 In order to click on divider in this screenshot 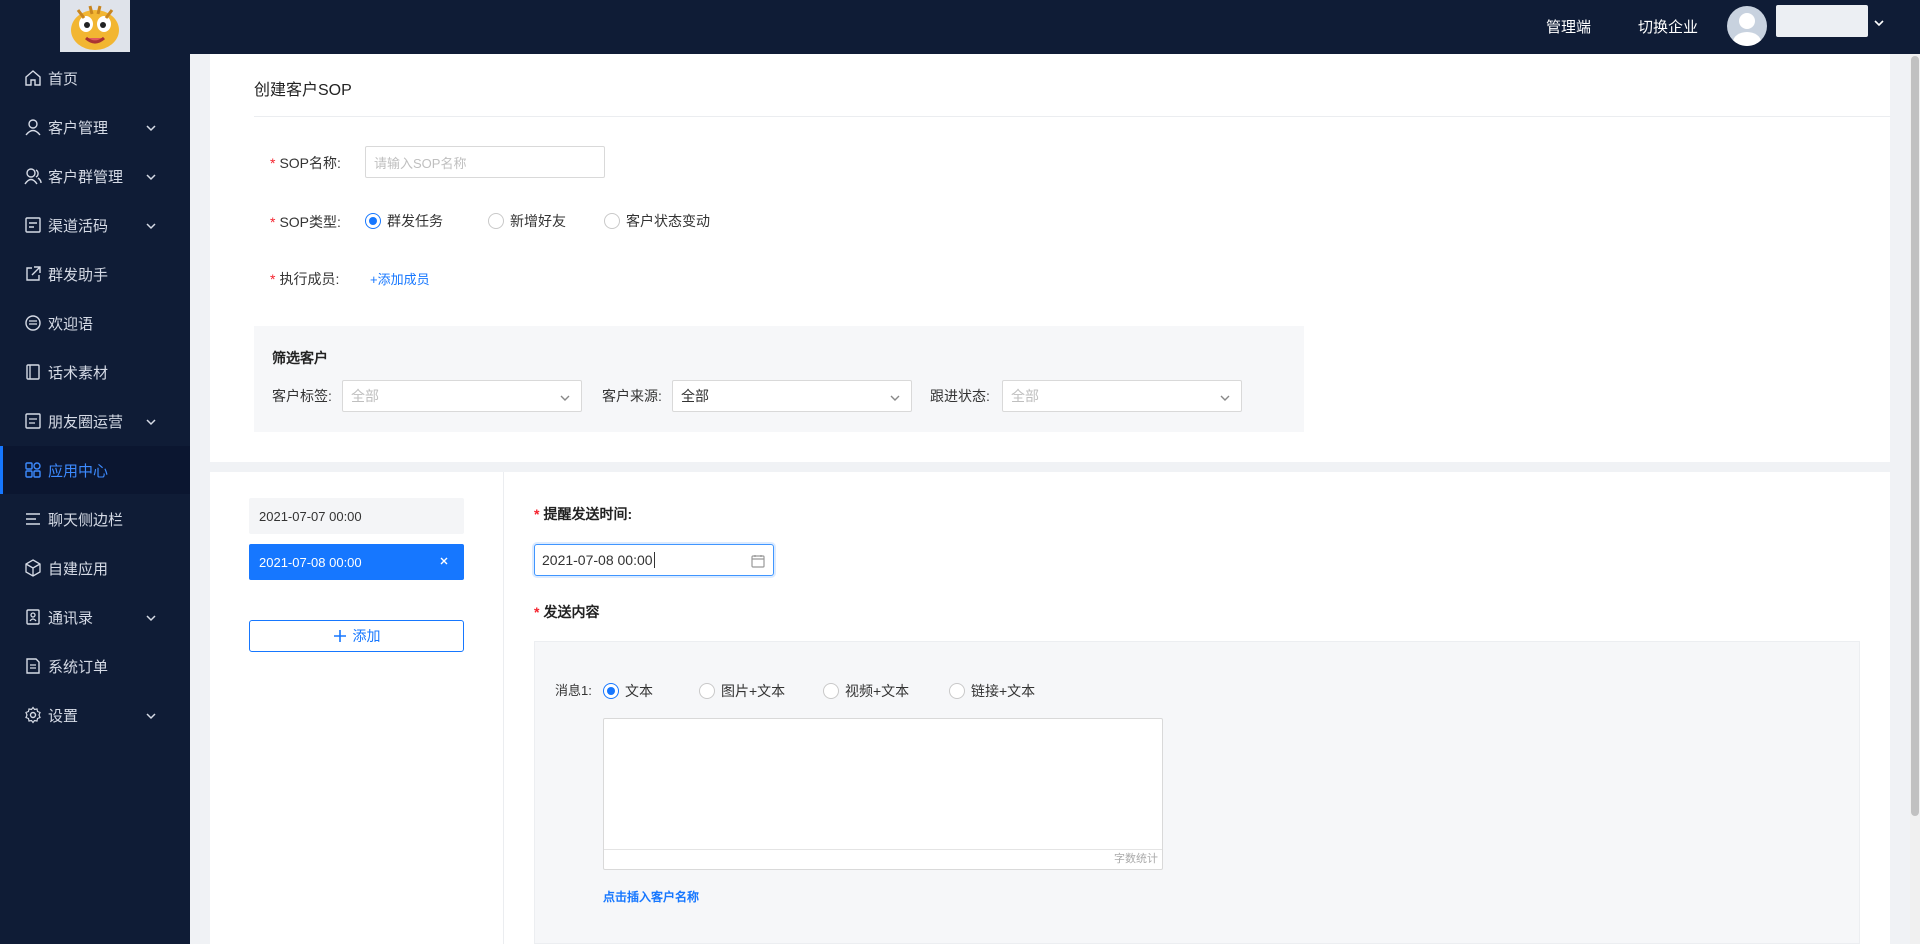, I will do `click(1072, 116)`.